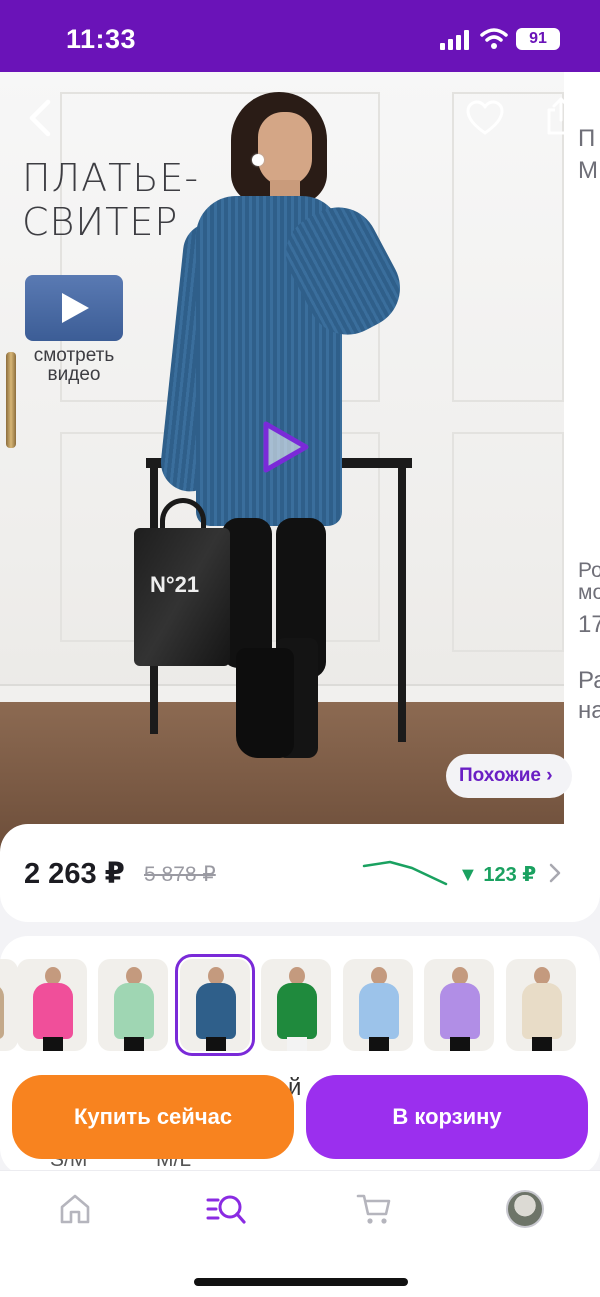 This screenshot has height=1297, width=600. I want to click on play-video-icon, so click(285, 447).